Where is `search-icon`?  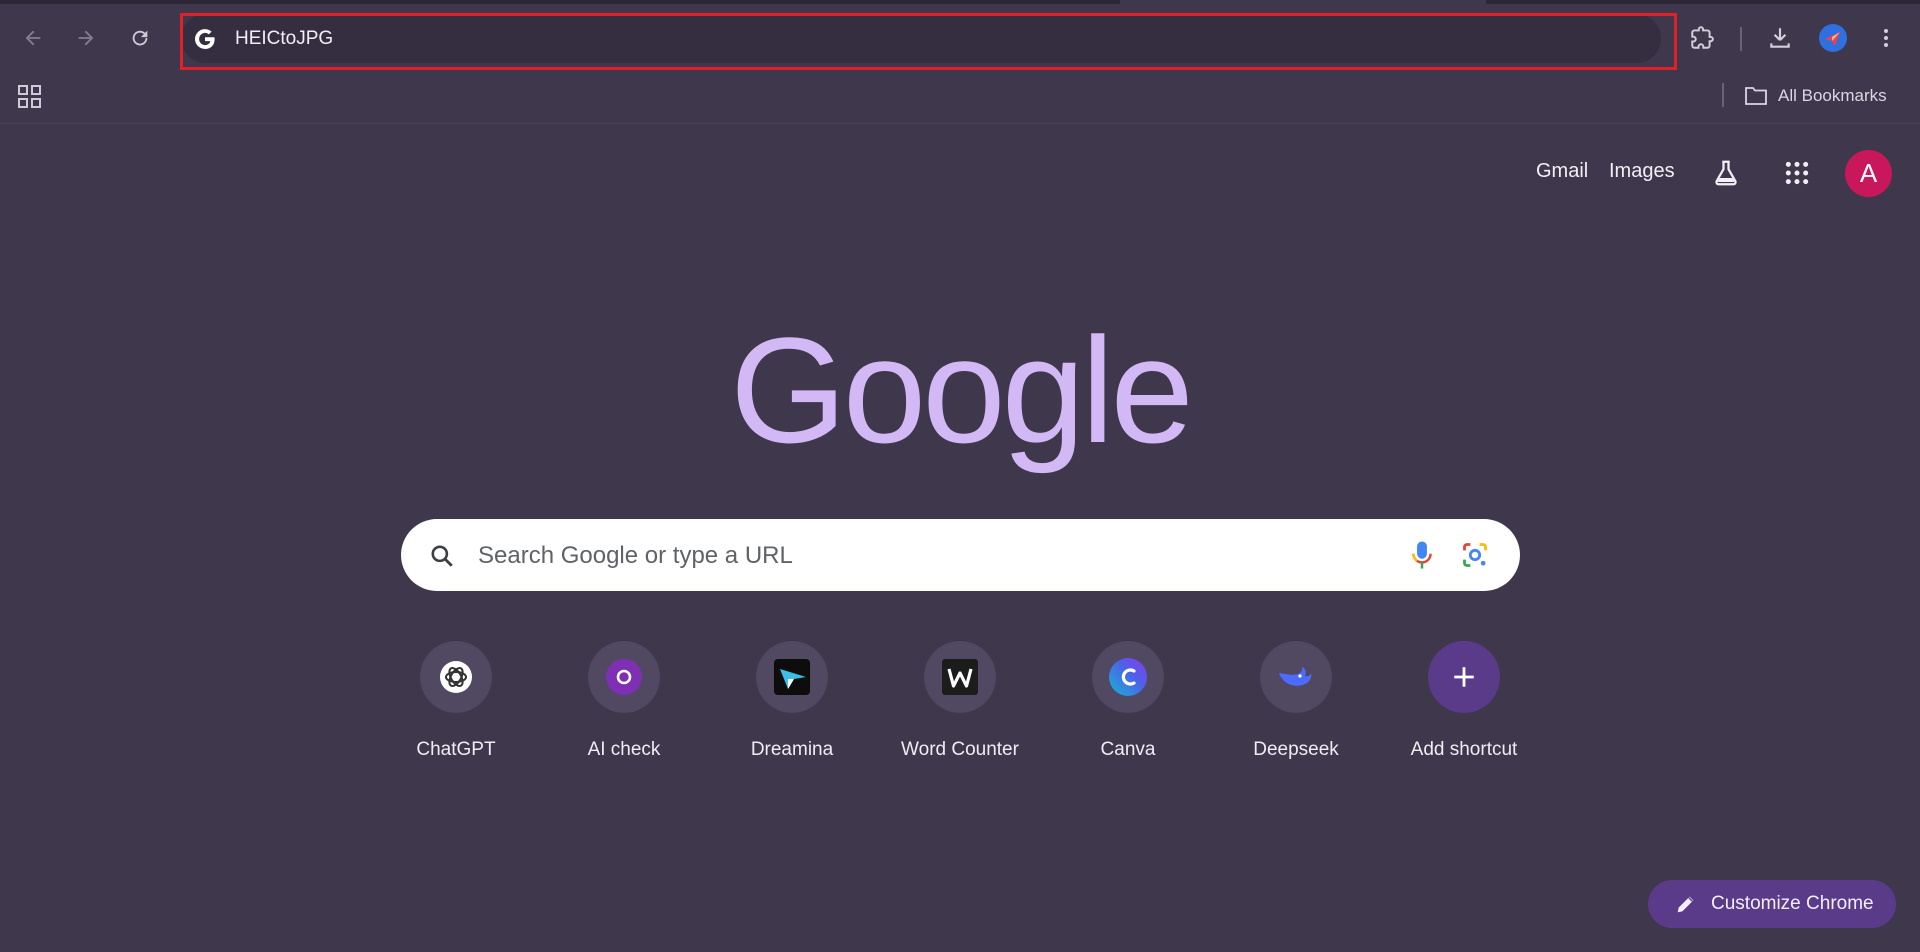
search-icon is located at coordinates (442, 556).